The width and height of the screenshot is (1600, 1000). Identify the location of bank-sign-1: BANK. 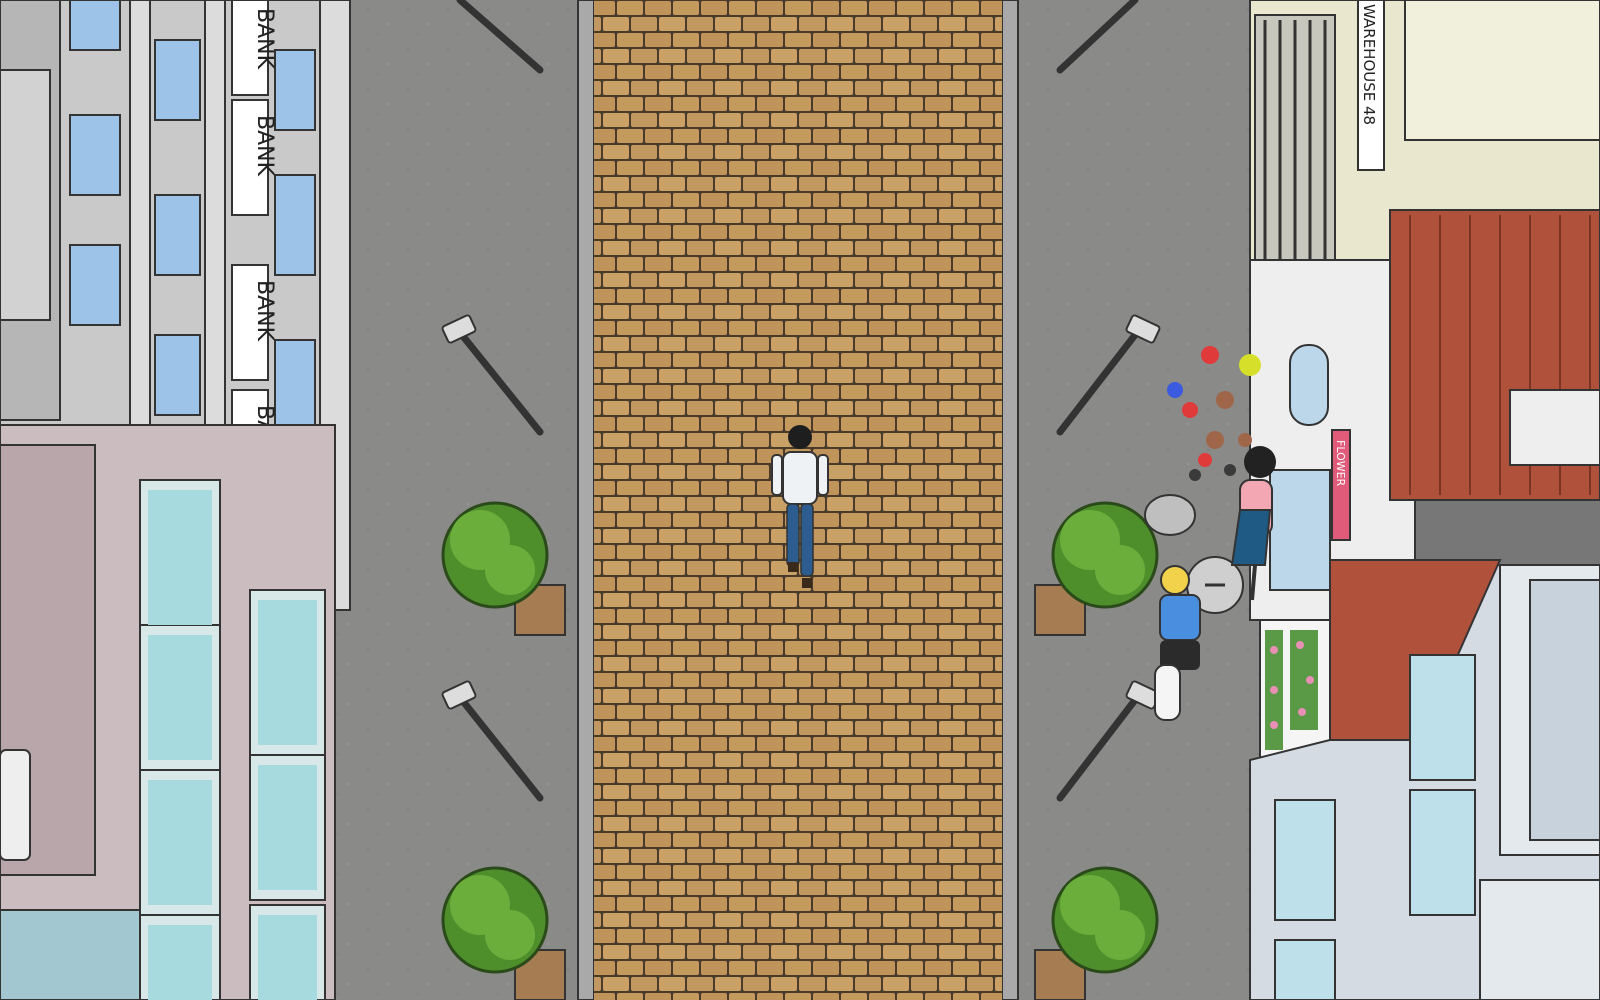
(264, 39).